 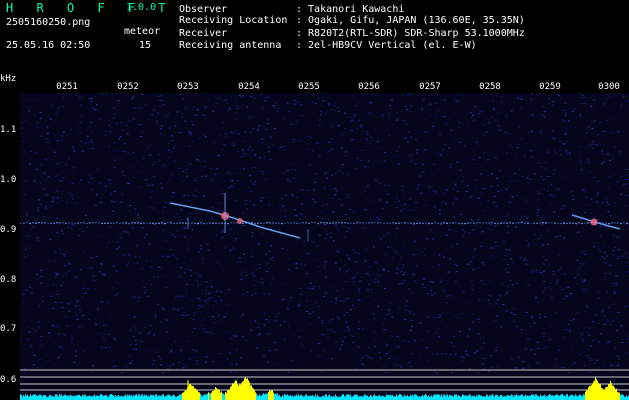 I want to click on time-label: 0255, so click(x=309, y=87).